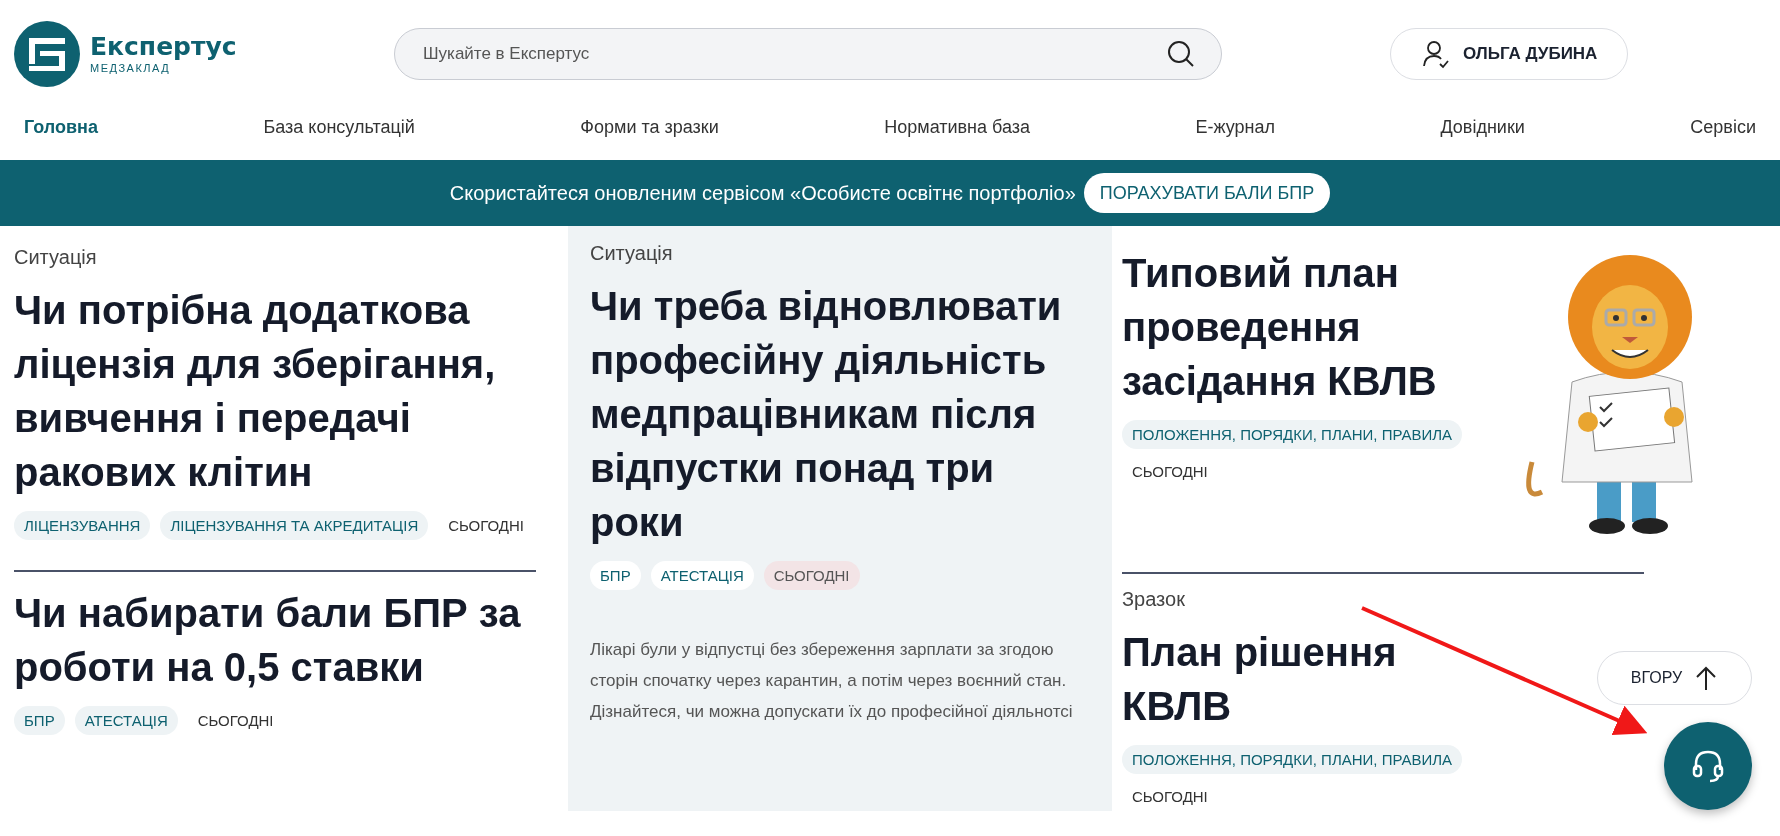  Describe the element at coordinates (163, 46) in the screenshot. I see `logo-name: Експертус` at that location.